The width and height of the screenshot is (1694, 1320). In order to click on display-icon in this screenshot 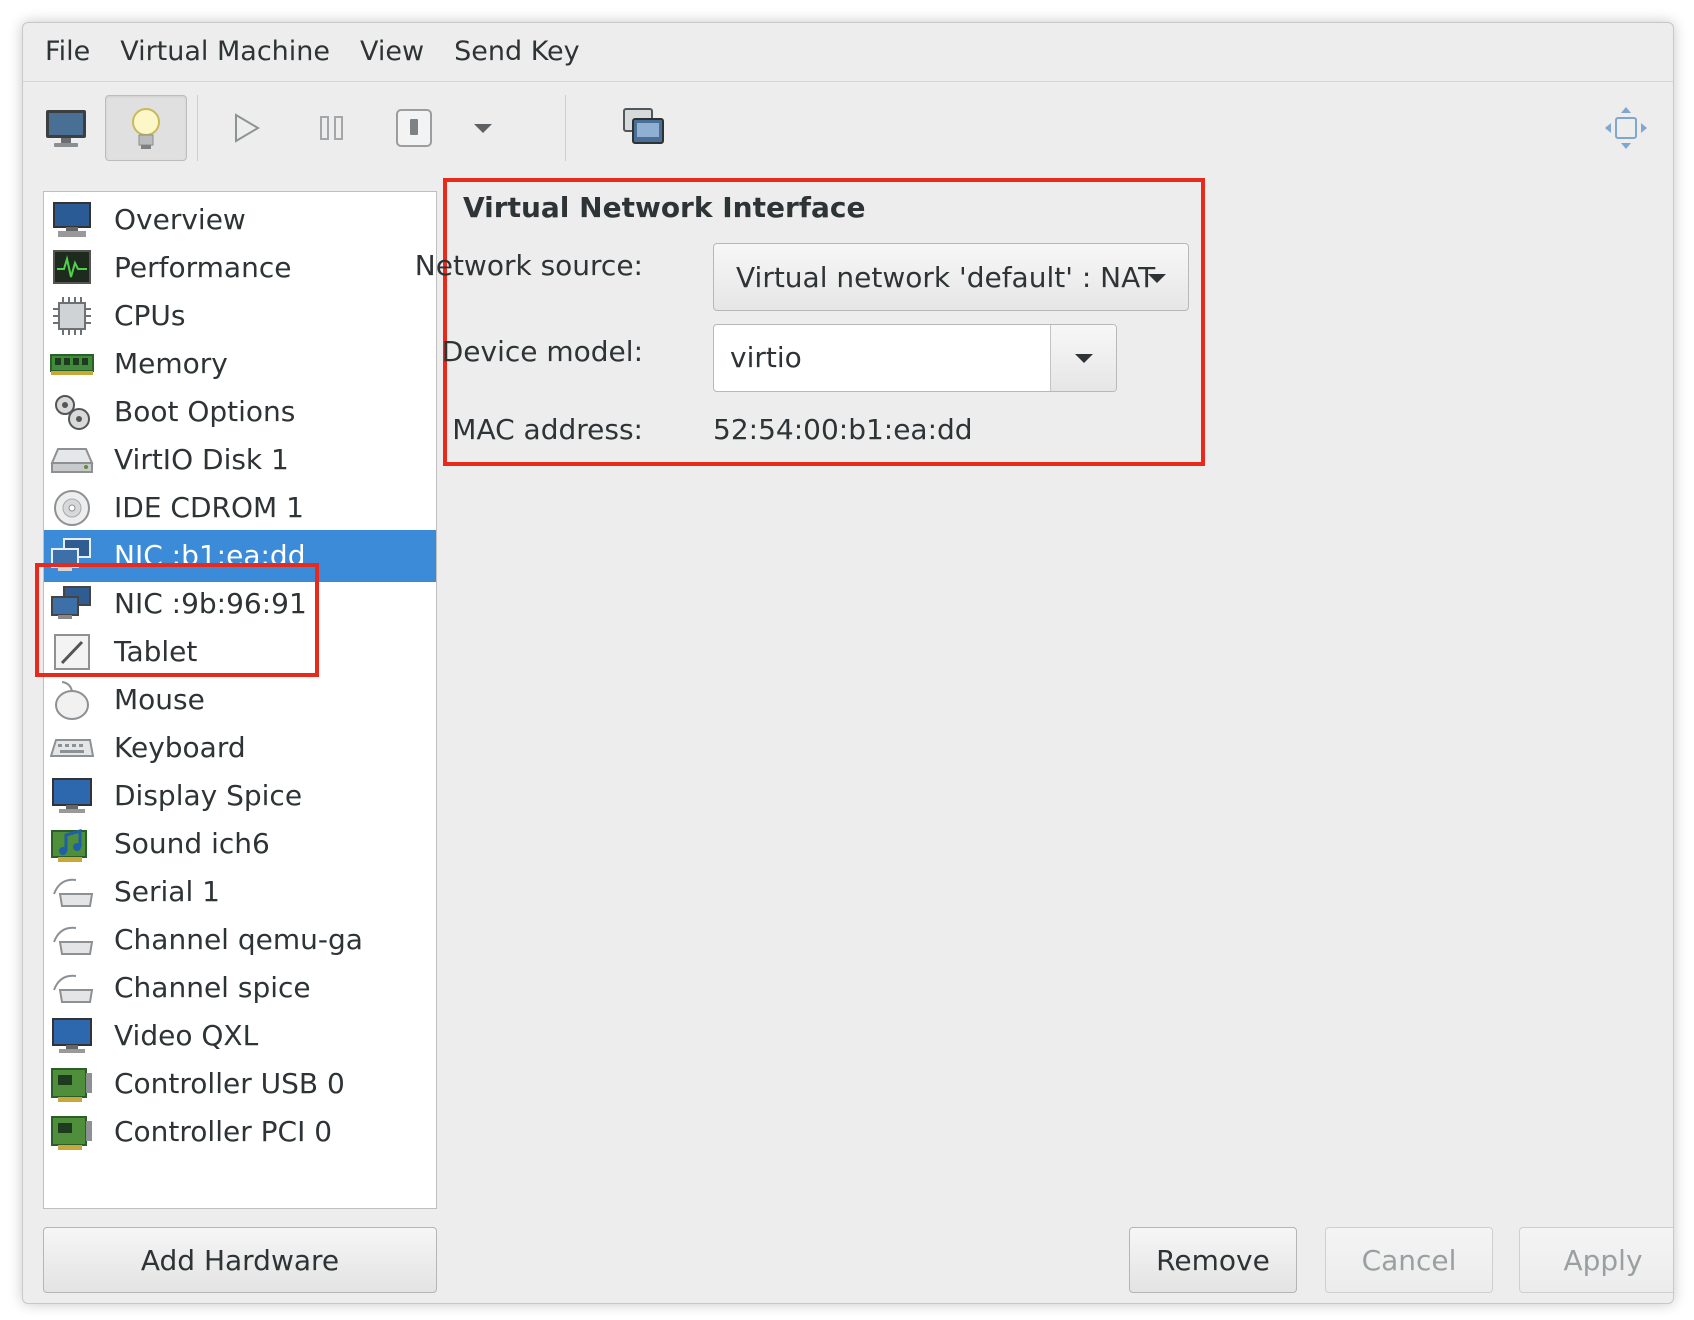, I will do `click(72, 796)`.